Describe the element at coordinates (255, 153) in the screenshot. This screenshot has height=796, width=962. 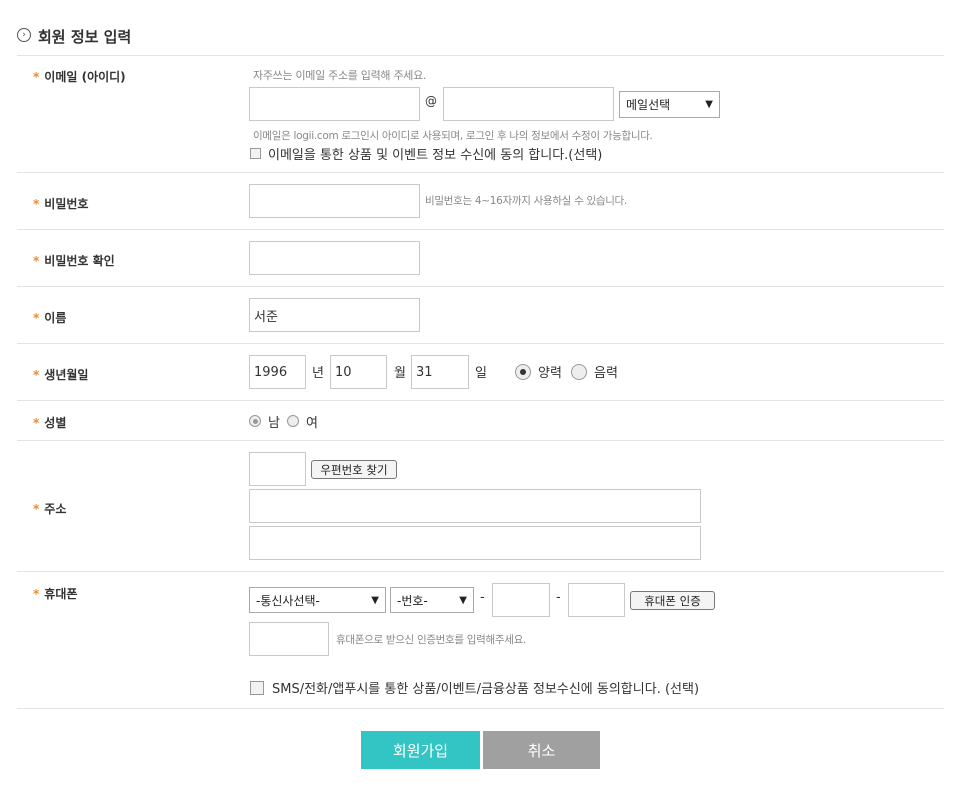
I see `email-consent-checkbox` at that location.